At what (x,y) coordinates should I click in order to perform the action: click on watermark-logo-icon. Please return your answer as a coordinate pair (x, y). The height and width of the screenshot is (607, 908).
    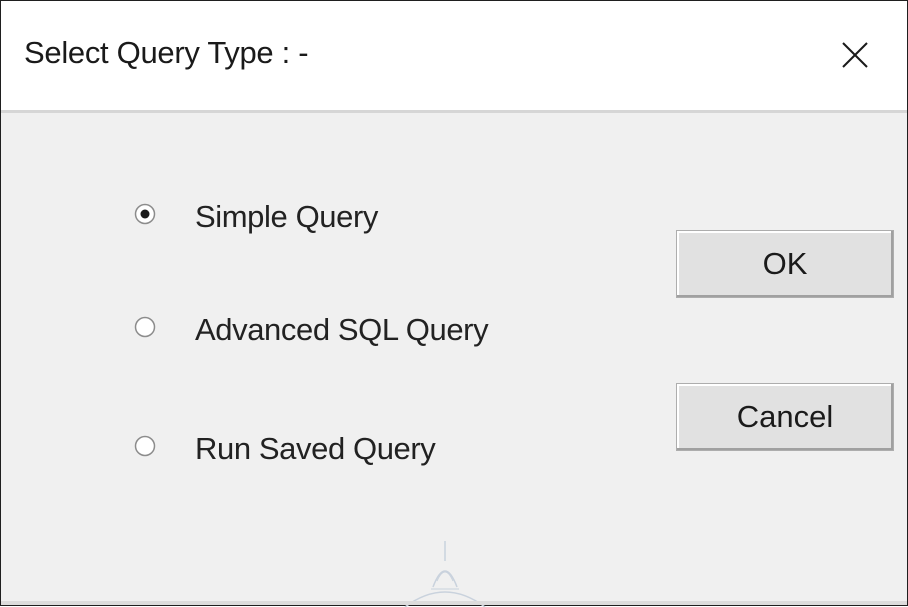
    Looking at the image, I should click on (445, 574).